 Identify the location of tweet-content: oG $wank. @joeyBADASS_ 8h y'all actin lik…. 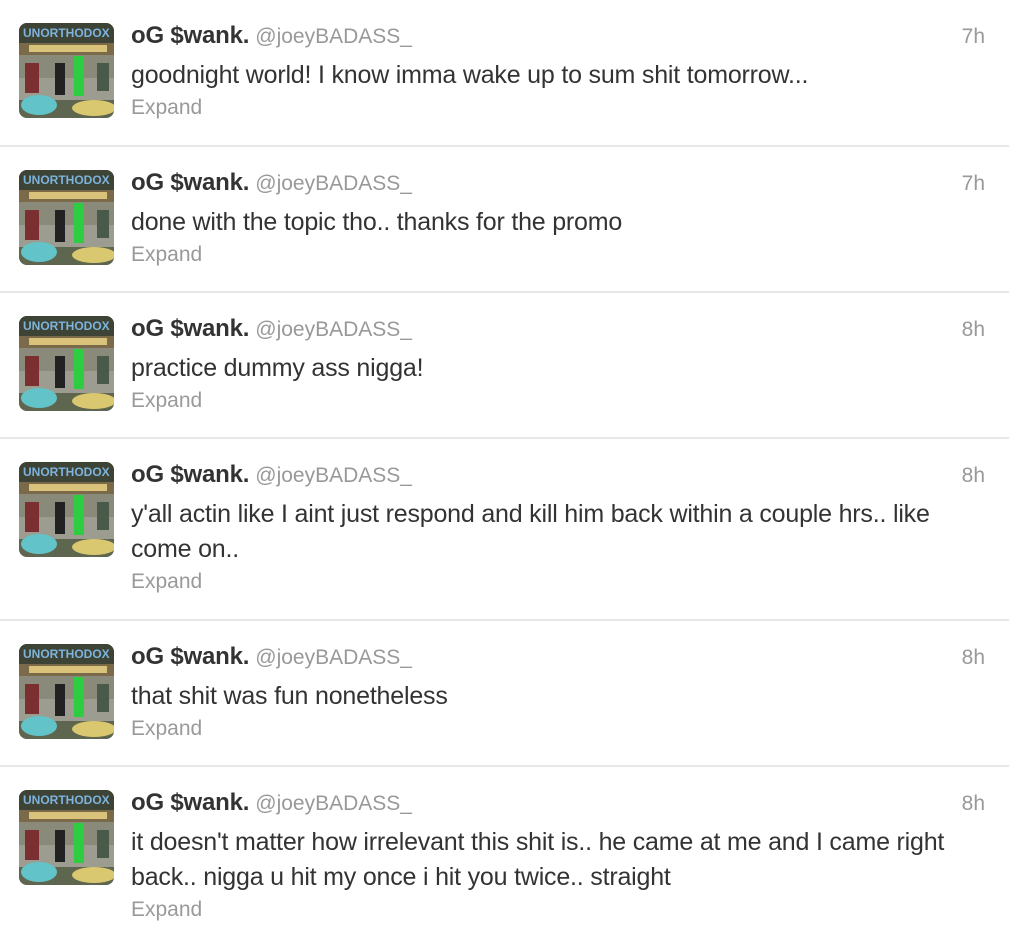
(558, 527).